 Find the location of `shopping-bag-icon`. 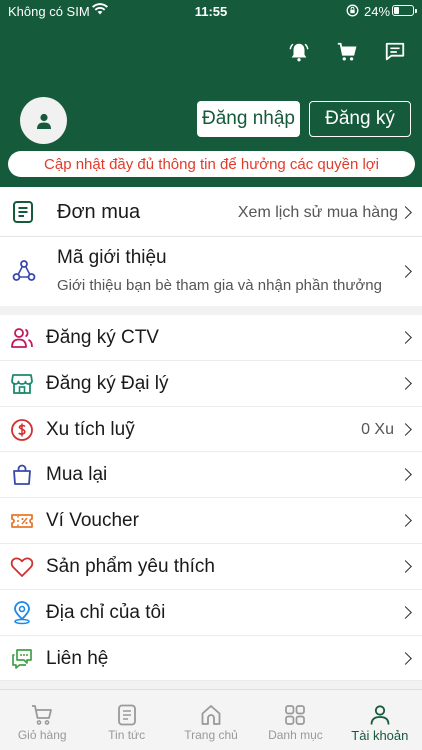

shopping-bag-icon is located at coordinates (22, 475).